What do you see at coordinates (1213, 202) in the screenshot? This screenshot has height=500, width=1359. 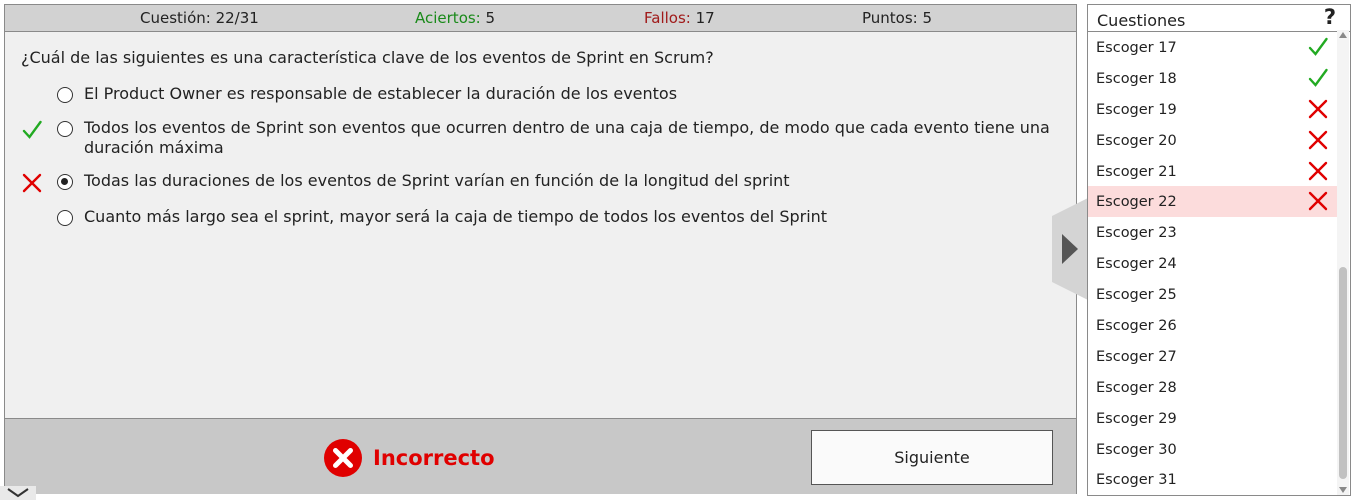 I see `list-item-current: Escoger 22` at bounding box center [1213, 202].